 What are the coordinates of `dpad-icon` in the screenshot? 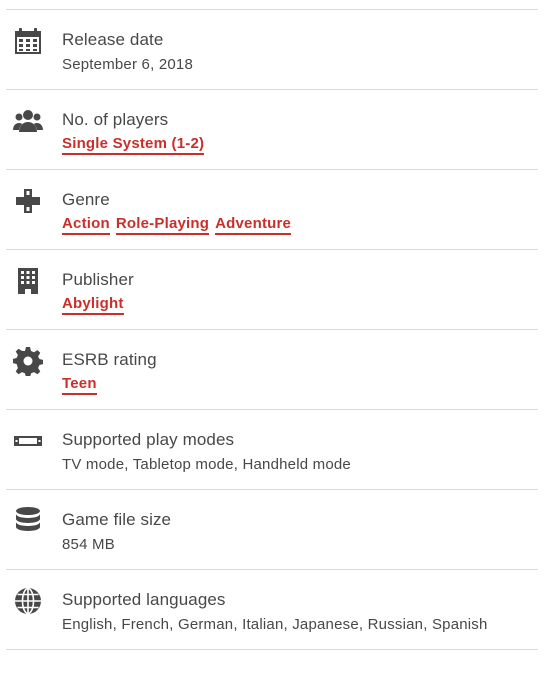 It's located at (28, 201).